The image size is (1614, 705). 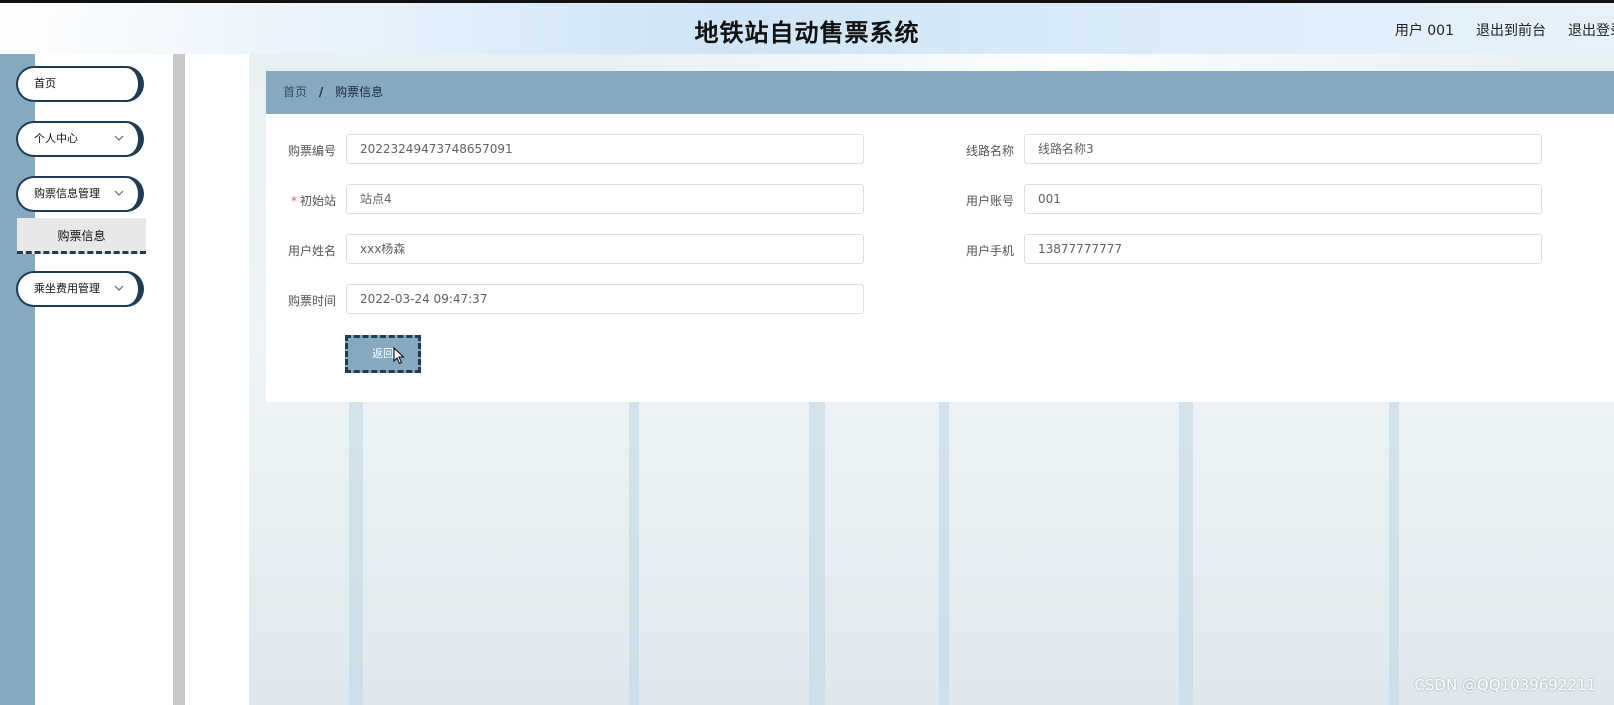 What do you see at coordinates (1511, 30) in the screenshot?
I see `exit-to-frontend-link: 退出到前台` at bounding box center [1511, 30].